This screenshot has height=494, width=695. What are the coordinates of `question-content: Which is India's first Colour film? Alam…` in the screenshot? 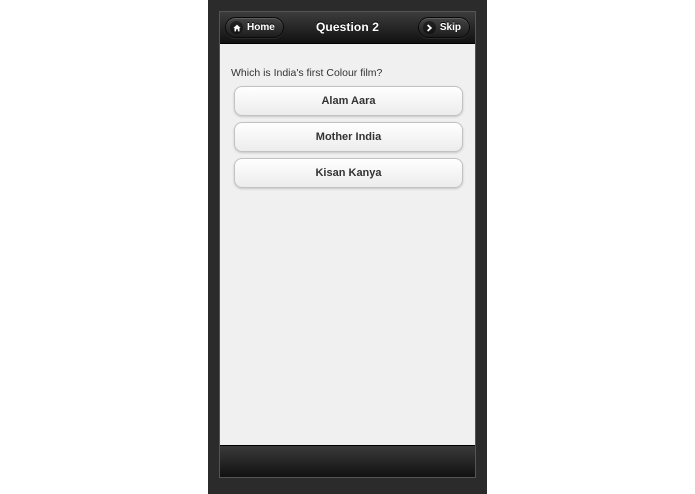 It's located at (347, 119).